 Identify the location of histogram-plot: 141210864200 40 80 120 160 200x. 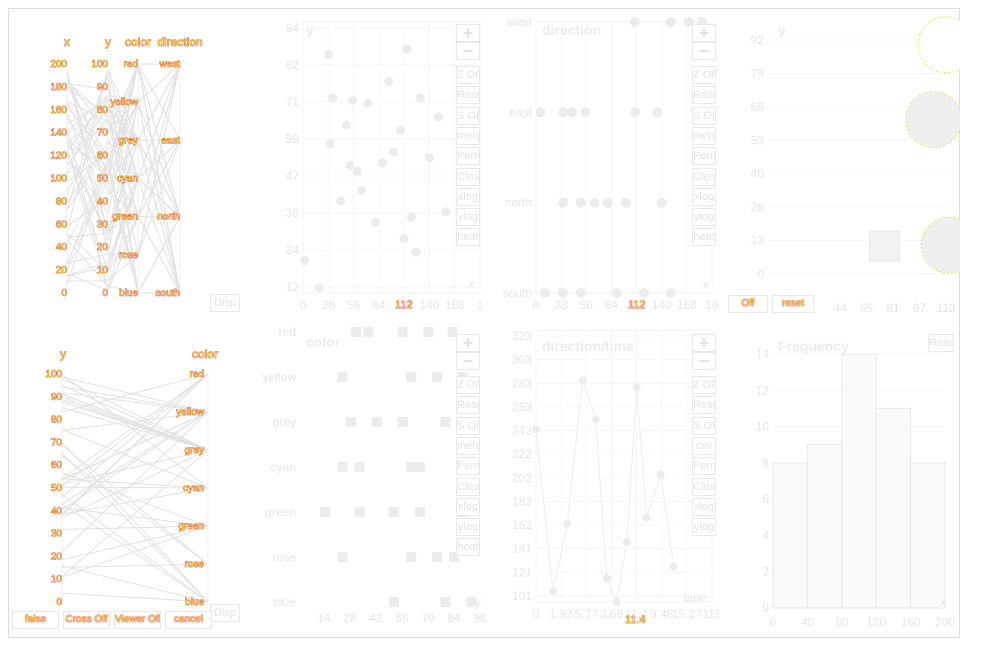
(852, 475).